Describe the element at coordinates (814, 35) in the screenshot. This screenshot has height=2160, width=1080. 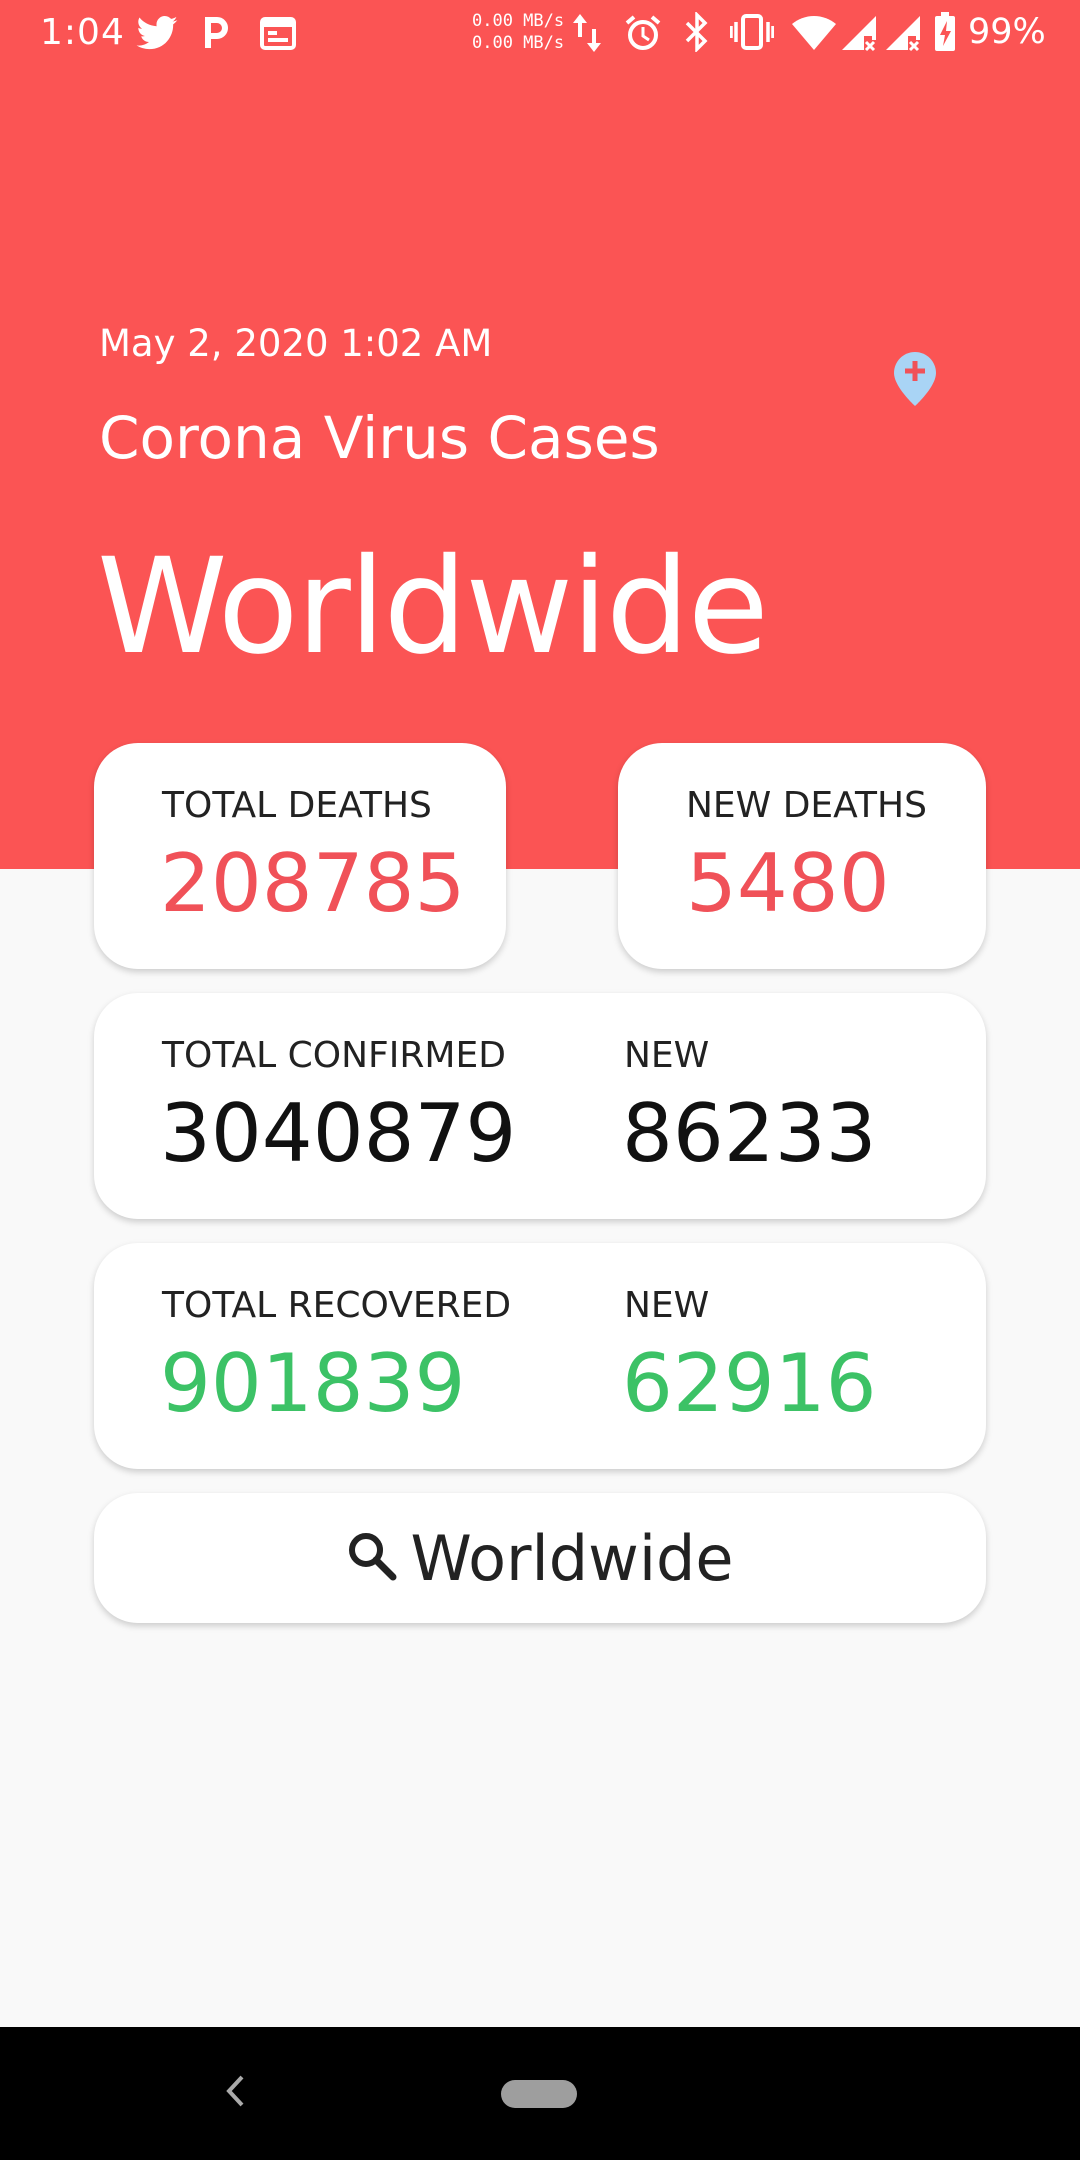
I see `wifi-icon` at that location.